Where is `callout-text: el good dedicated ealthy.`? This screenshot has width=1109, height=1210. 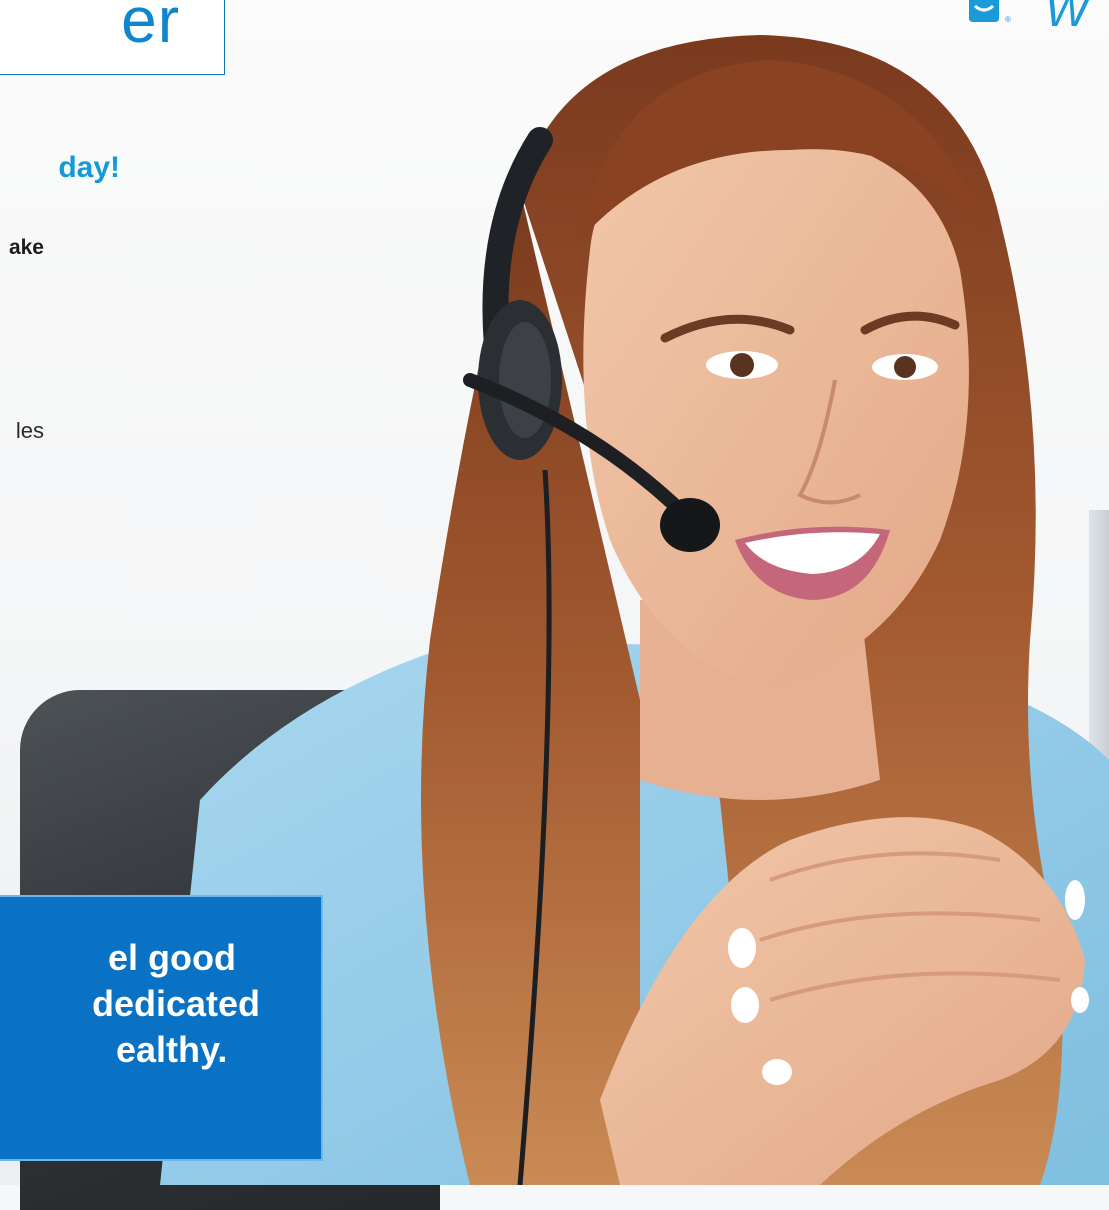 callout-text: el good dedicated ealthy. is located at coordinates (158, 1004).